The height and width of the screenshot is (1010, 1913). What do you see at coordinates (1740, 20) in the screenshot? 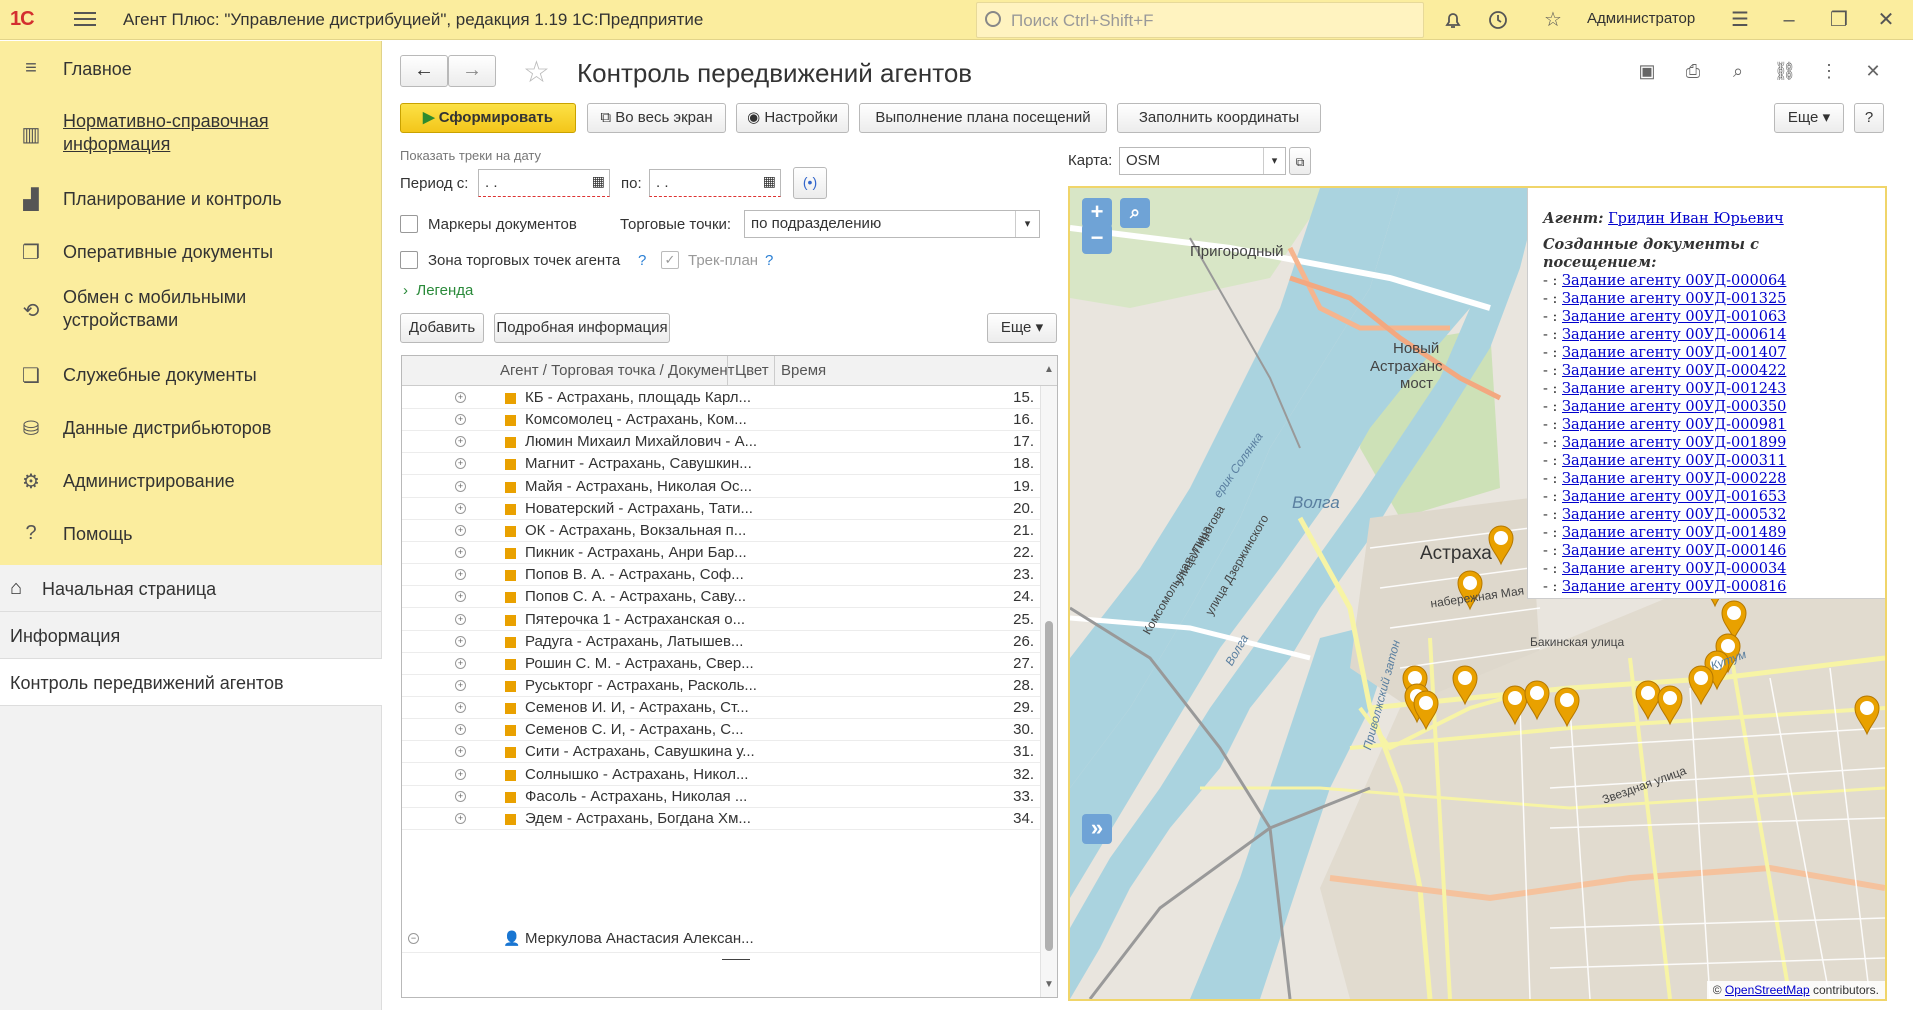
I see `settings-lines-icon: ☰` at bounding box center [1740, 20].